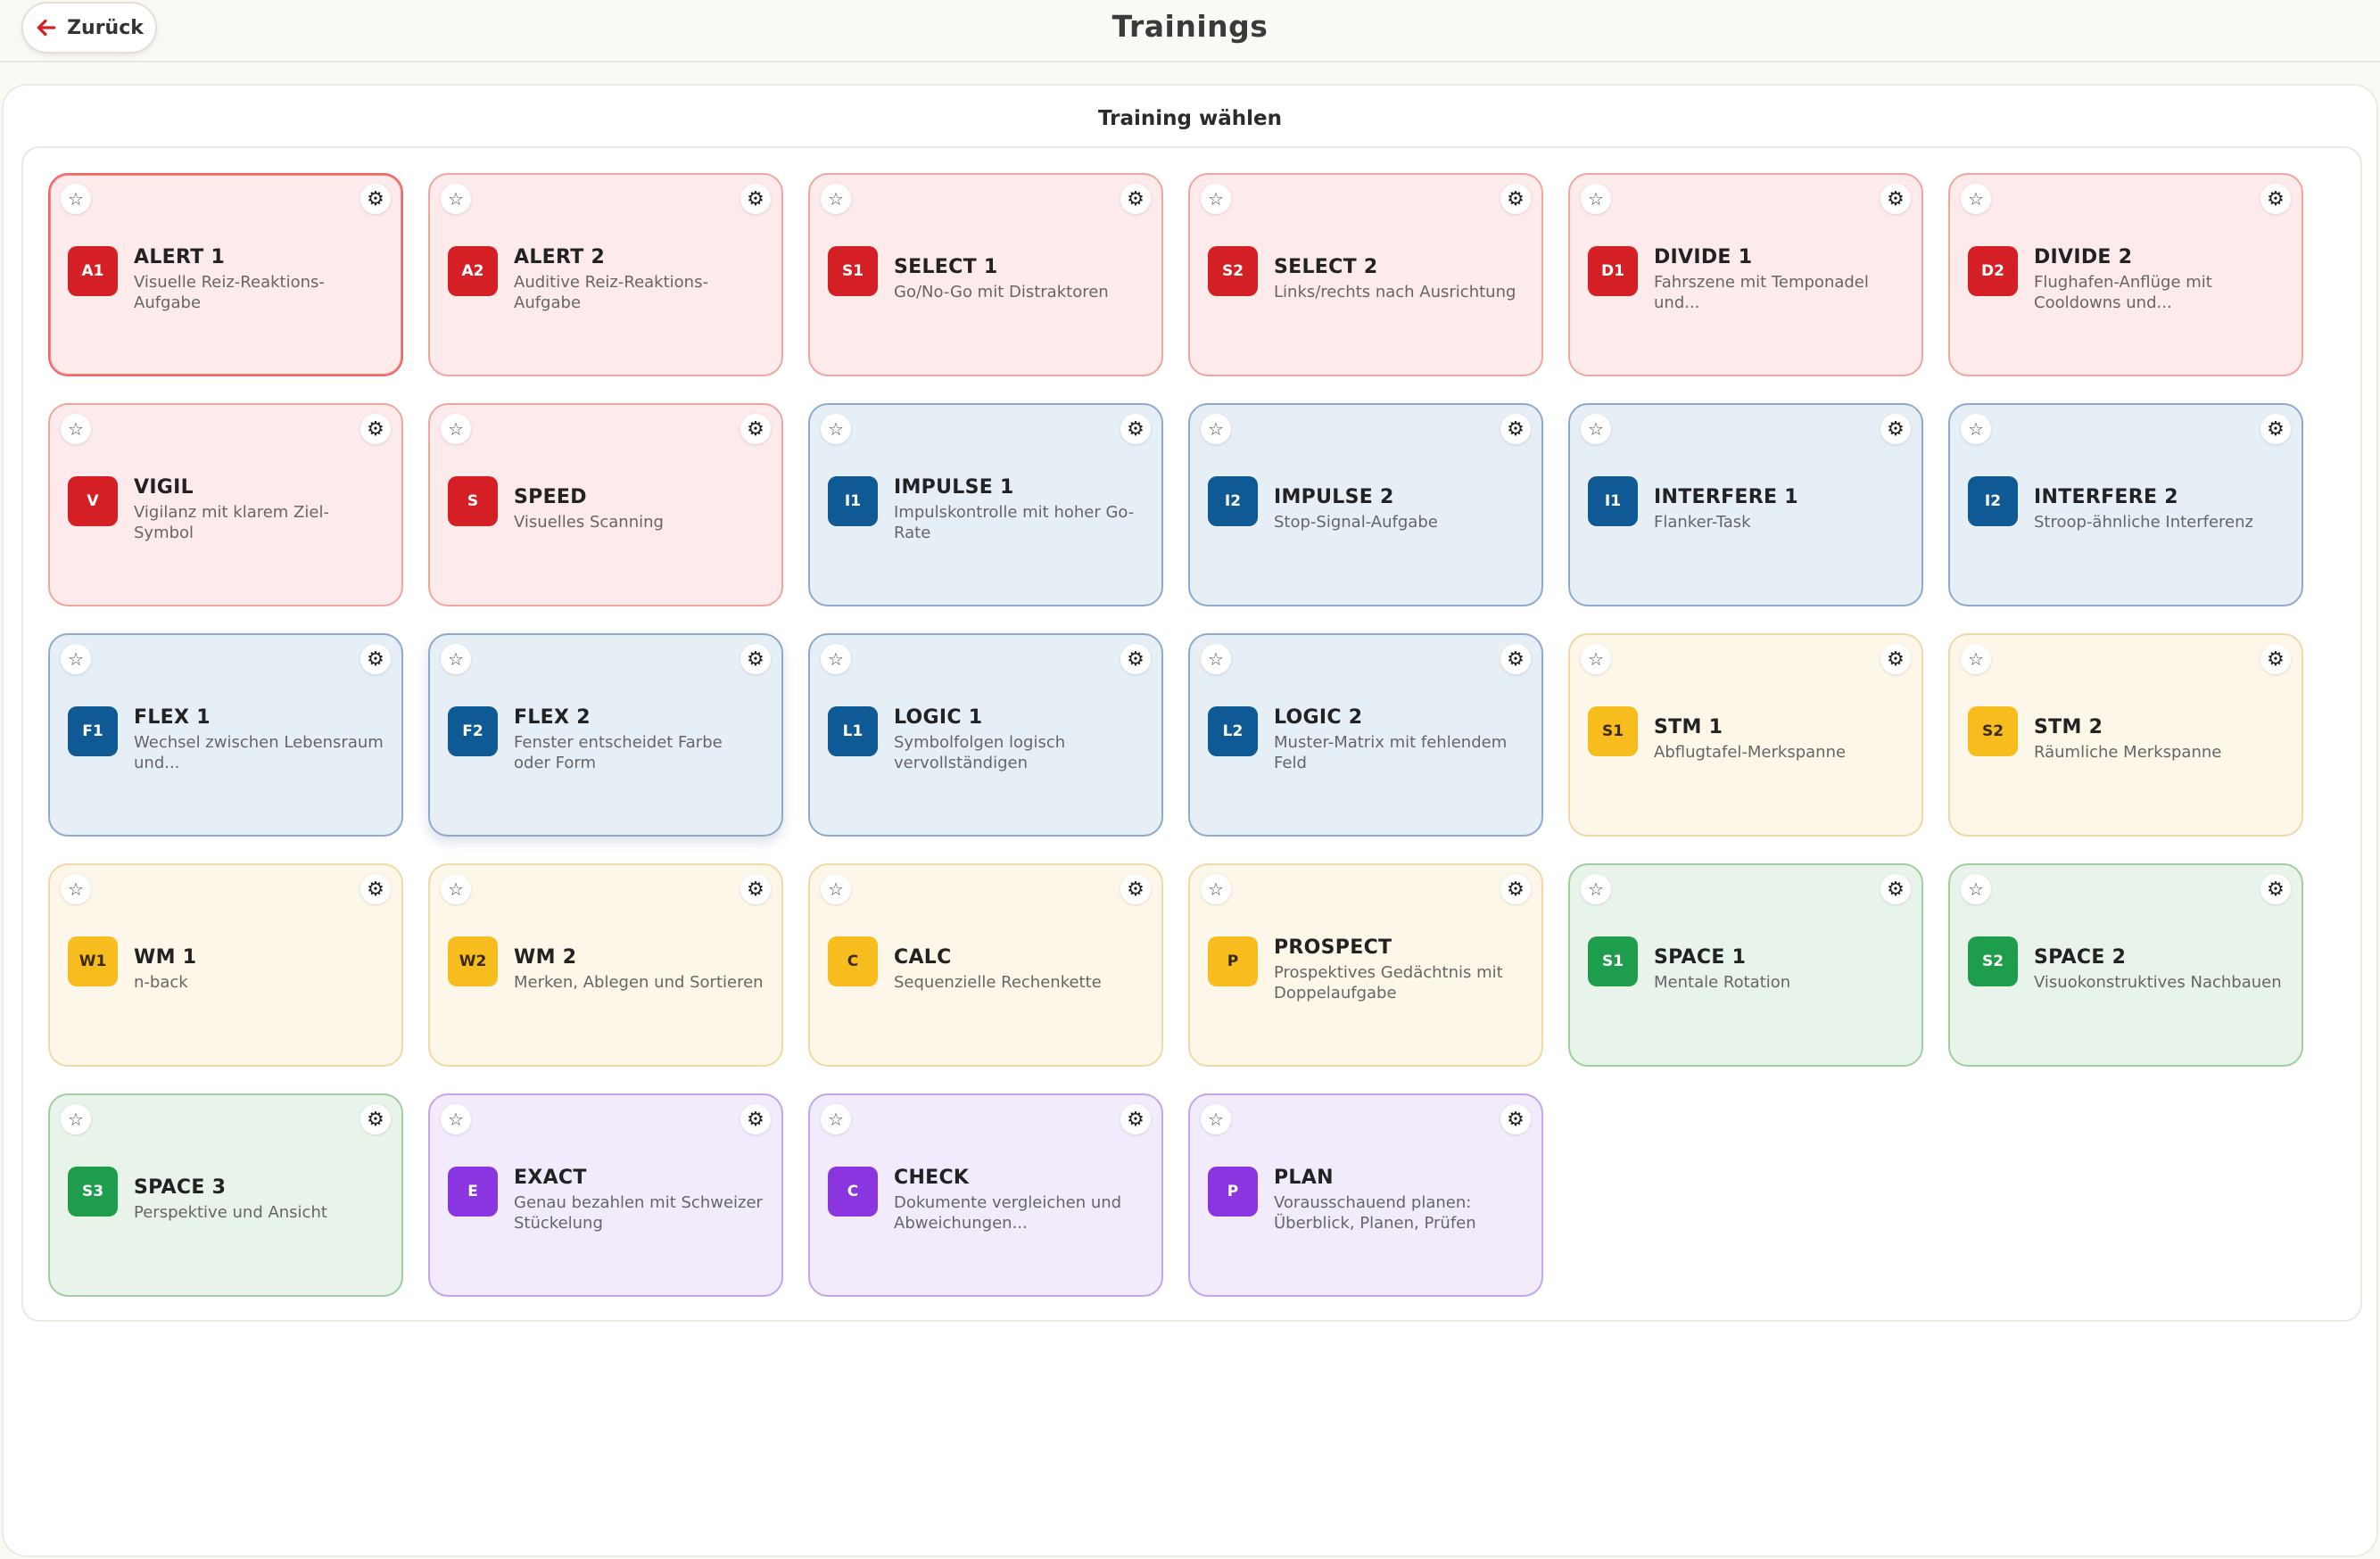  What do you see at coordinates (954, 487) in the screenshot?
I see `training-title: IMPULSE 1` at bounding box center [954, 487].